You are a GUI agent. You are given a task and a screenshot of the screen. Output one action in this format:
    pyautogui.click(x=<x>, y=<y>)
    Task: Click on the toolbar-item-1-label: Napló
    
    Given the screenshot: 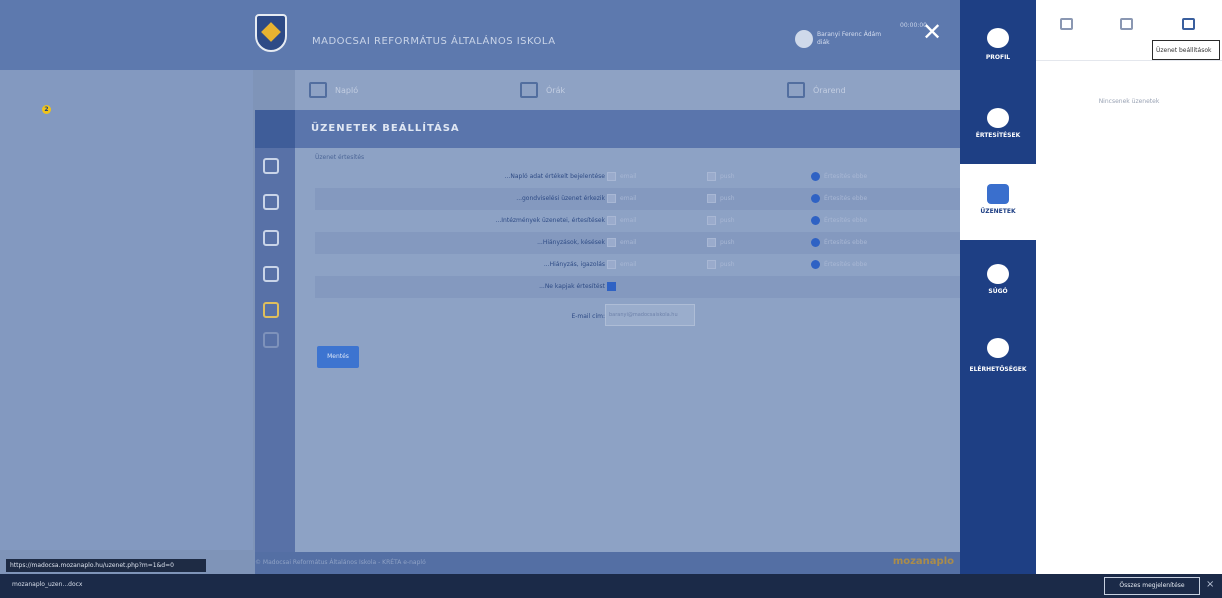 What is the action you would take?
    pyautogui.click(x=347, y=90)
    